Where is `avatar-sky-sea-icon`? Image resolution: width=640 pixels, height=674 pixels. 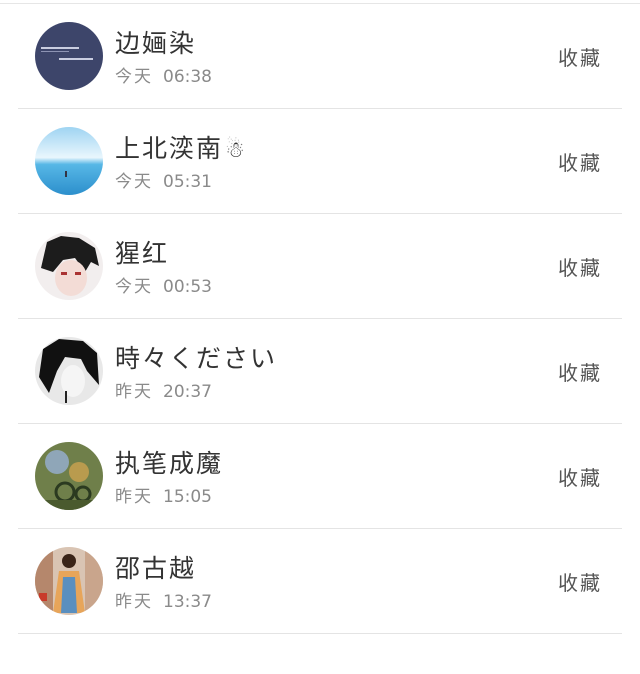
avatar-sky-sea-icon is located at coordinates (69, 161).